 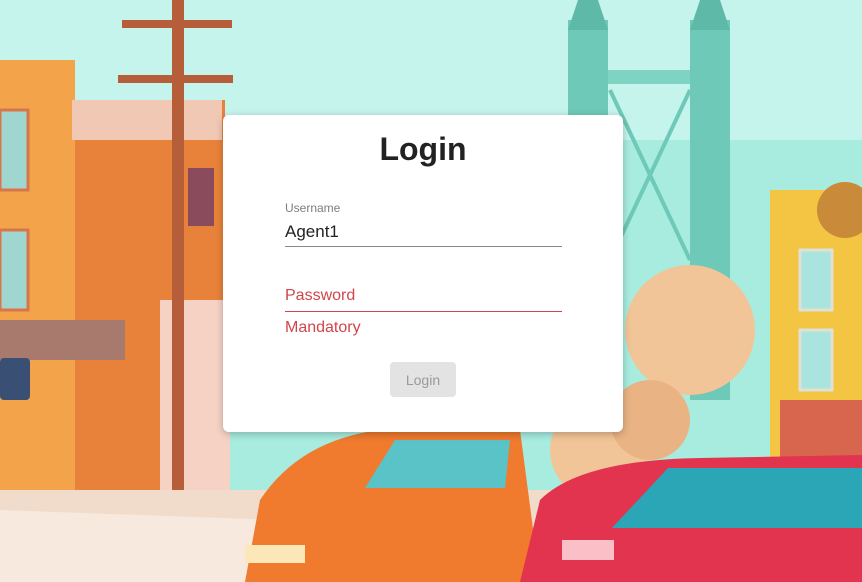 What do you see at coordinates (423, 298) in the screenshot?
I see `password-field: Password` at bounding box center [423, 298].